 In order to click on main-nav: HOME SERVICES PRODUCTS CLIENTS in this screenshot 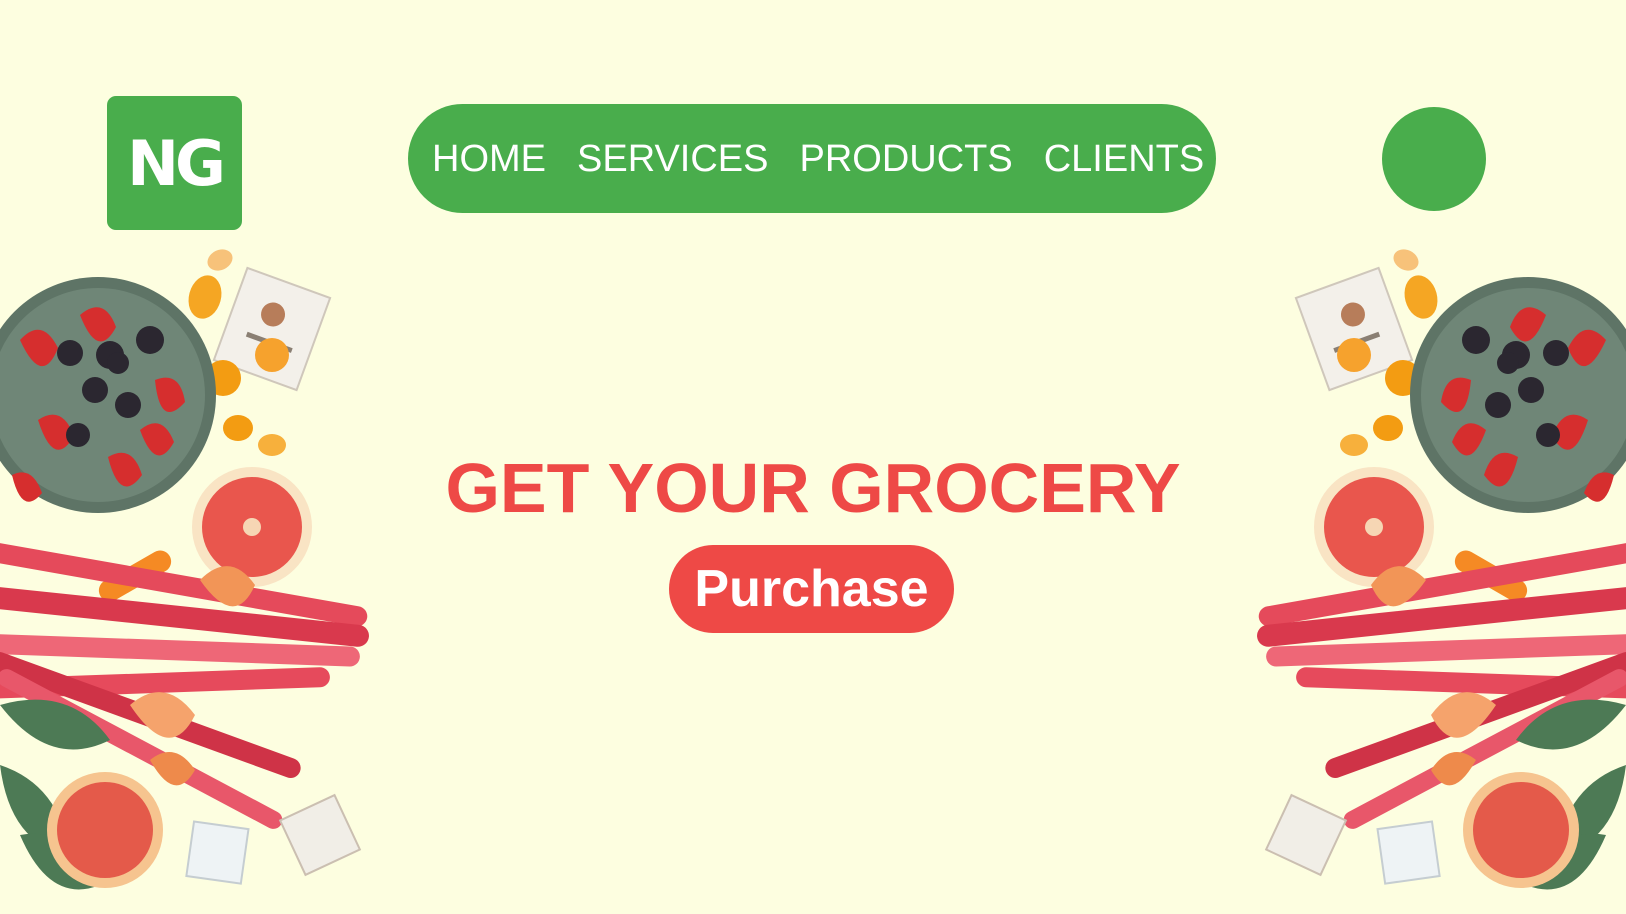, I will do `click(812, 158)`.